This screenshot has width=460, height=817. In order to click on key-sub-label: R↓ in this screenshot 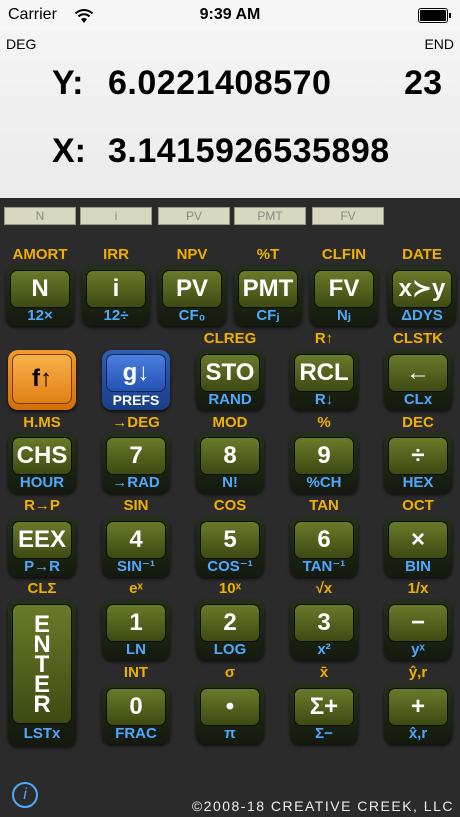, I will do `click(324, 399)`.